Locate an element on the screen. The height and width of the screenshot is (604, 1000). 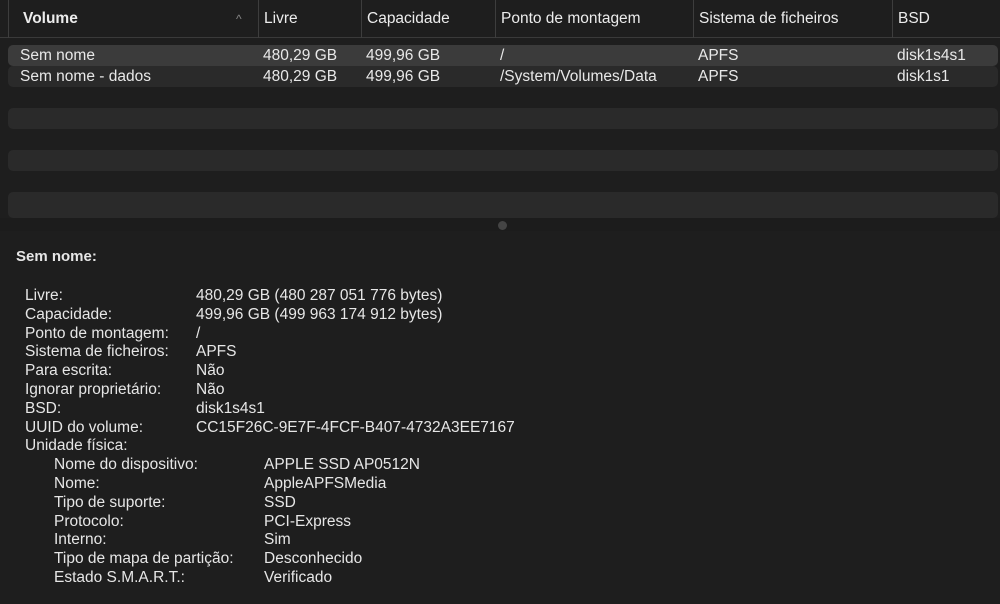
physical-label: Interno: is located at coordinates (80, 540).